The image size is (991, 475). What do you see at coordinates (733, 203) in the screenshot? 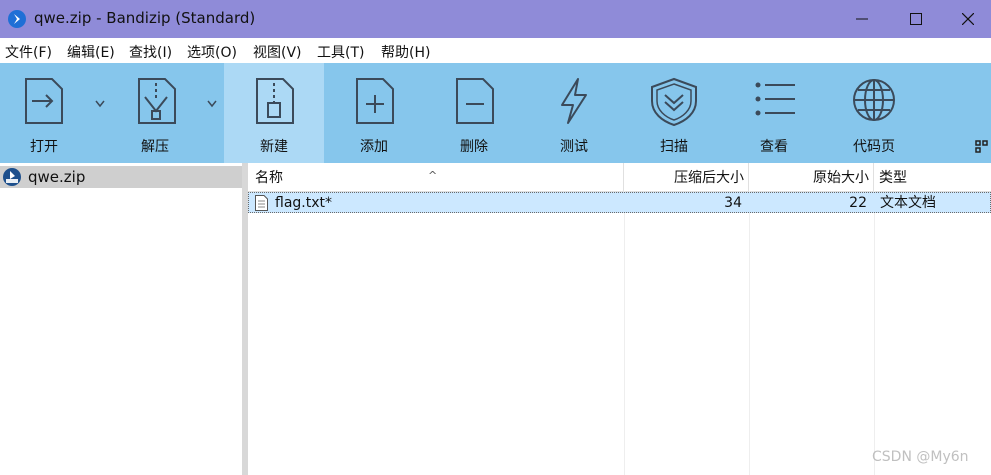
I see `file-compressed-size: 34` at bounding box center [733, 203].